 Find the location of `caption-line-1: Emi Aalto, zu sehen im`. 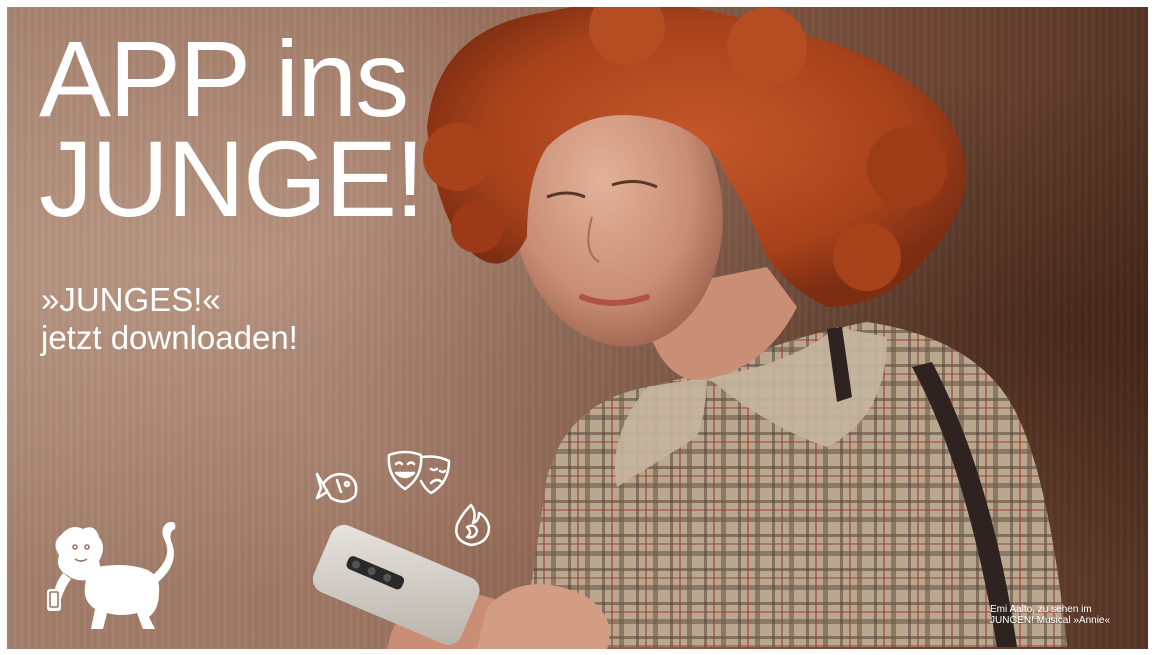

caption-line-1: Emi Aalto, zu sehen im is located at coordinates (1041, 609).